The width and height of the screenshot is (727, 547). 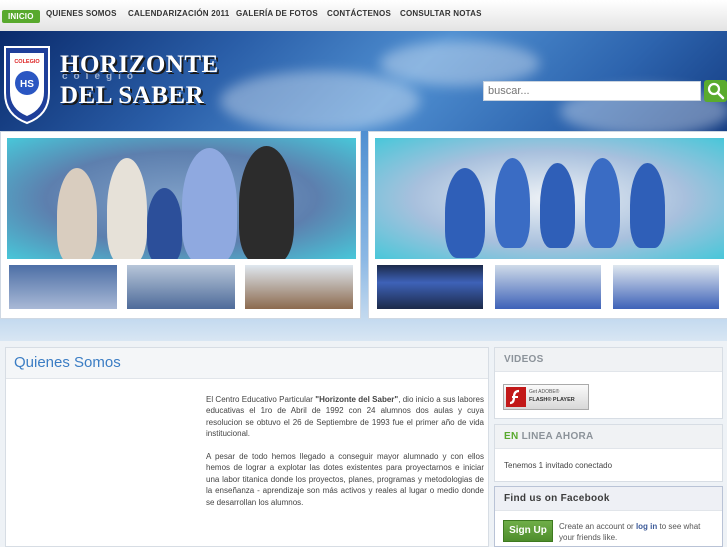 I want to click on facebook-title: Find us on Facebook, so click(x=608, y=499).